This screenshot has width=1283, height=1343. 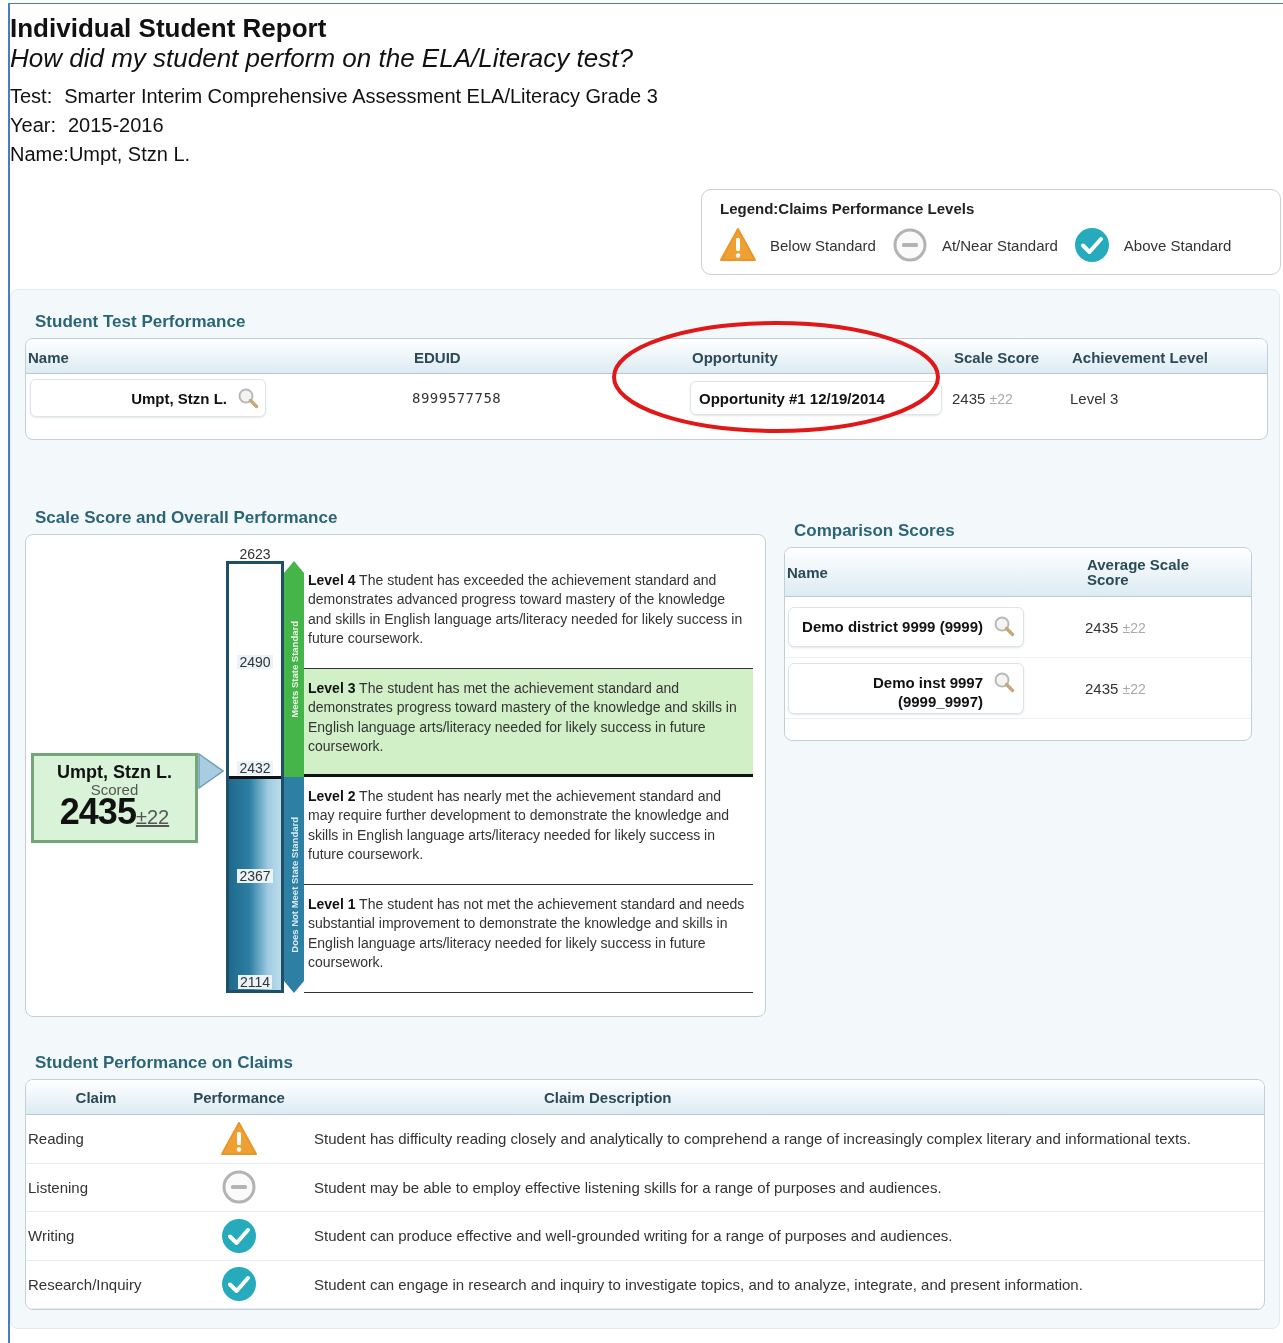 I want to click on achievement-level-cell-text: Level 3, so click(x=1095, y=398).